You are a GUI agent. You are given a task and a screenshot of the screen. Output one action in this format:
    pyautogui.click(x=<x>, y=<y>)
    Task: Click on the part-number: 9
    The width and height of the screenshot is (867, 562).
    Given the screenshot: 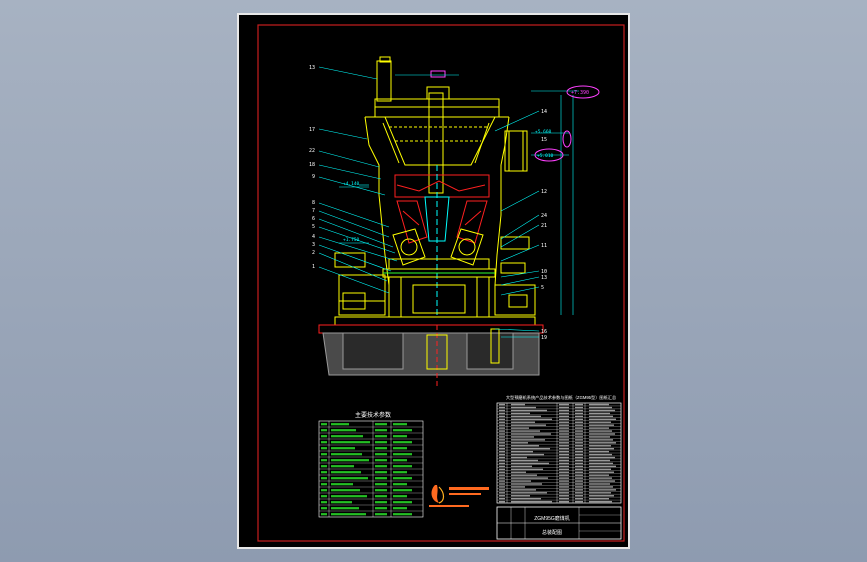 What is the action you would take?
    pyautogui.click(x=313, y=177)
    